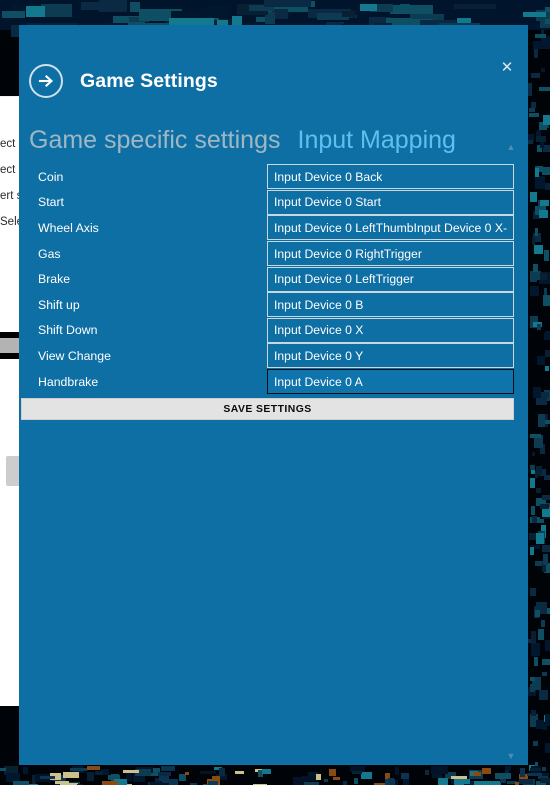  I want to click on mapping-label: Handbrake, so click(68, 381).